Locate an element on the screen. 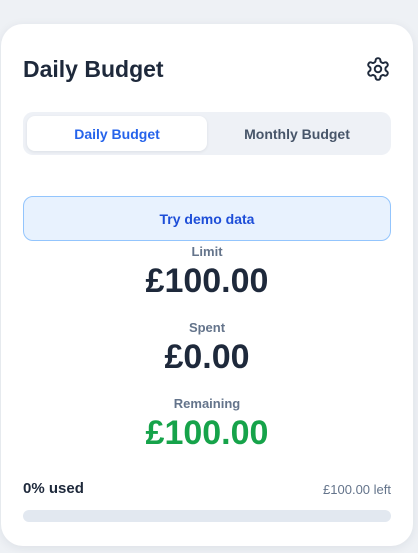 The image size is (418, 553). remaining-label: Remaining is located at coordinates (207, 403).